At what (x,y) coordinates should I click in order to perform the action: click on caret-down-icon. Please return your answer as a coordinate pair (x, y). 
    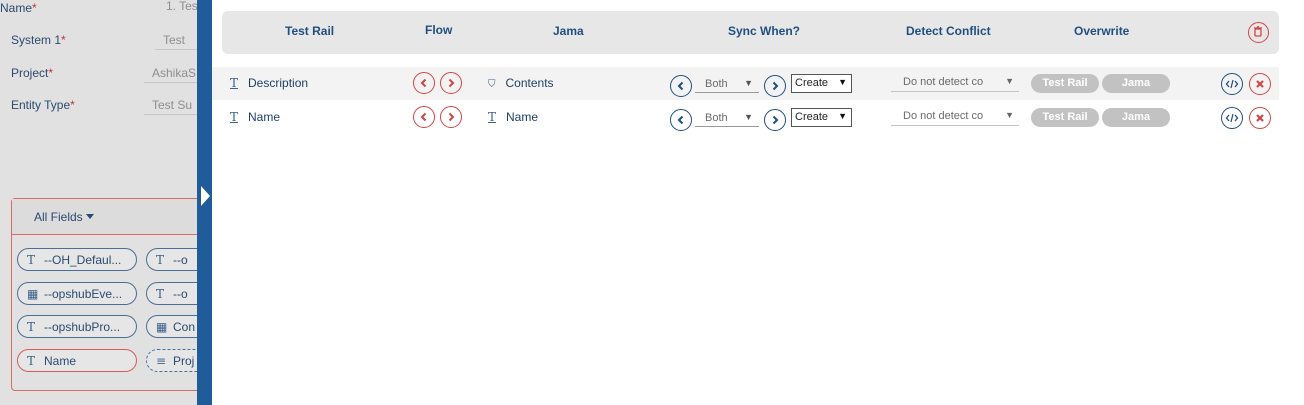
    Looking at the image, I should click on (89, 216).